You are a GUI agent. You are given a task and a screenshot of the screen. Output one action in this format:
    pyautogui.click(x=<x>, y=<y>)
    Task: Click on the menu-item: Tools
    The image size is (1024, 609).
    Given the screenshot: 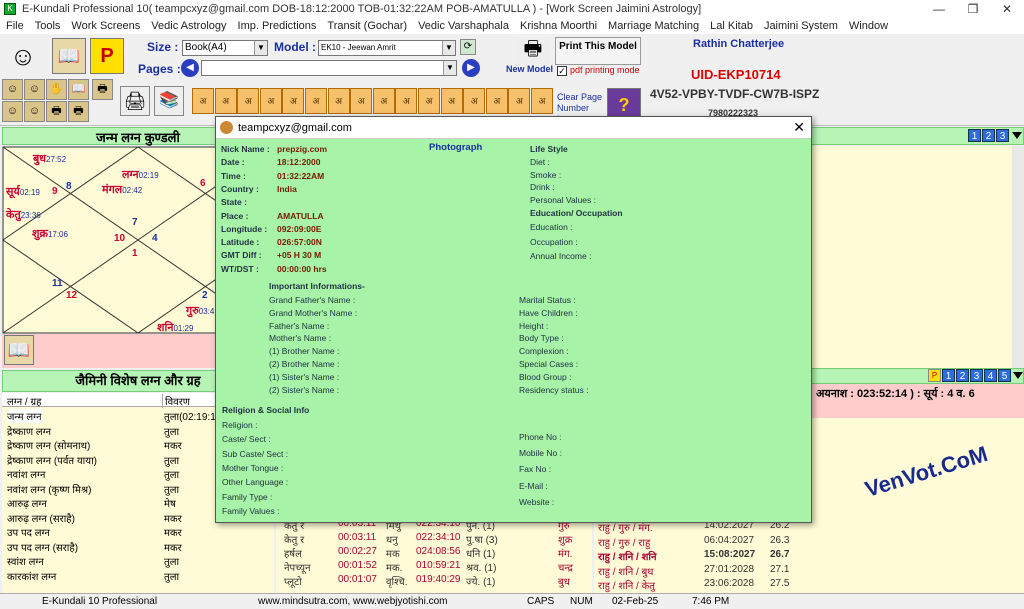 What is the action you would take?
    pyautogui.click(x=48, y=26)
    